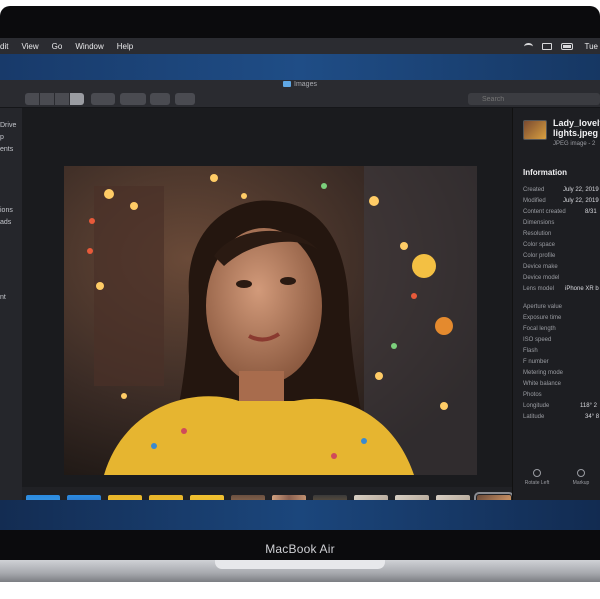 The image size is (600, 599). What do you see at coordinates (581, 477) in the screenshot?
I see `markup-button: Markup` at bounding box center [581, 477].